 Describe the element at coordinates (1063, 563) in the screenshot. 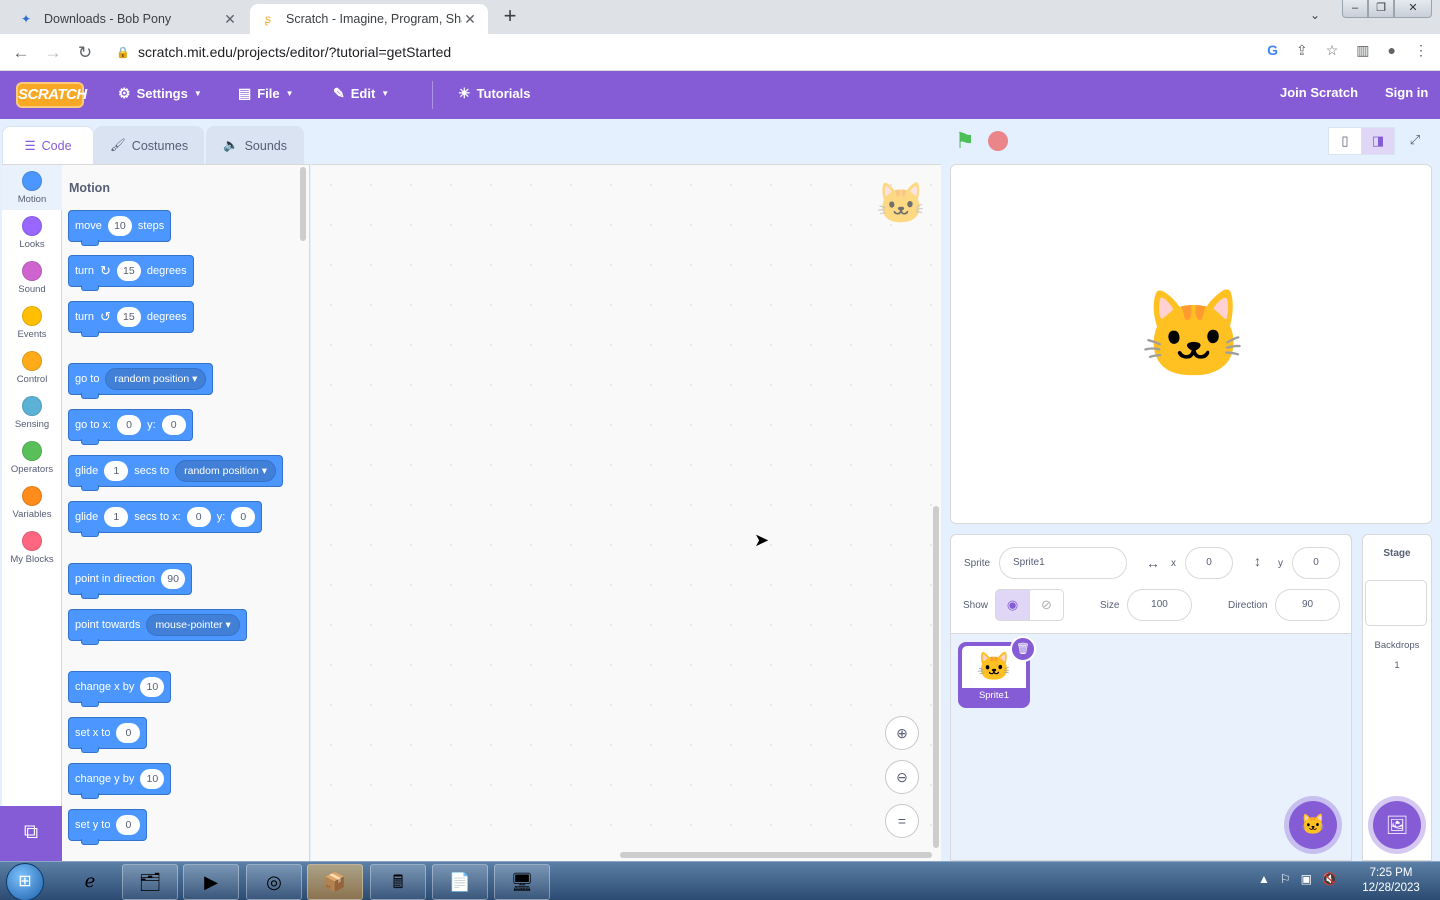

I see `sprite-name-input: Sprite1` at that location.